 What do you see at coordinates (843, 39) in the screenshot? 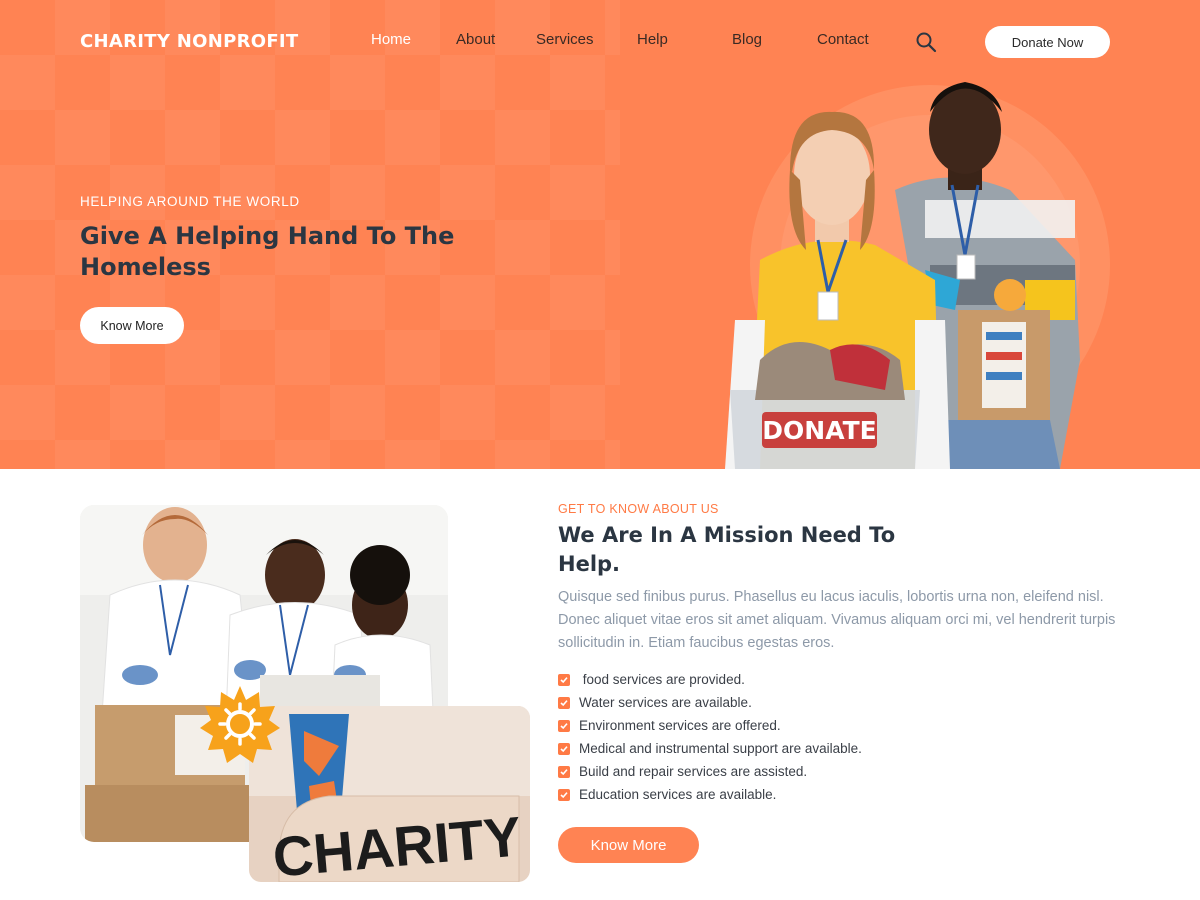
I see `nav-contact: Contact` at bounding box center [843, 39].